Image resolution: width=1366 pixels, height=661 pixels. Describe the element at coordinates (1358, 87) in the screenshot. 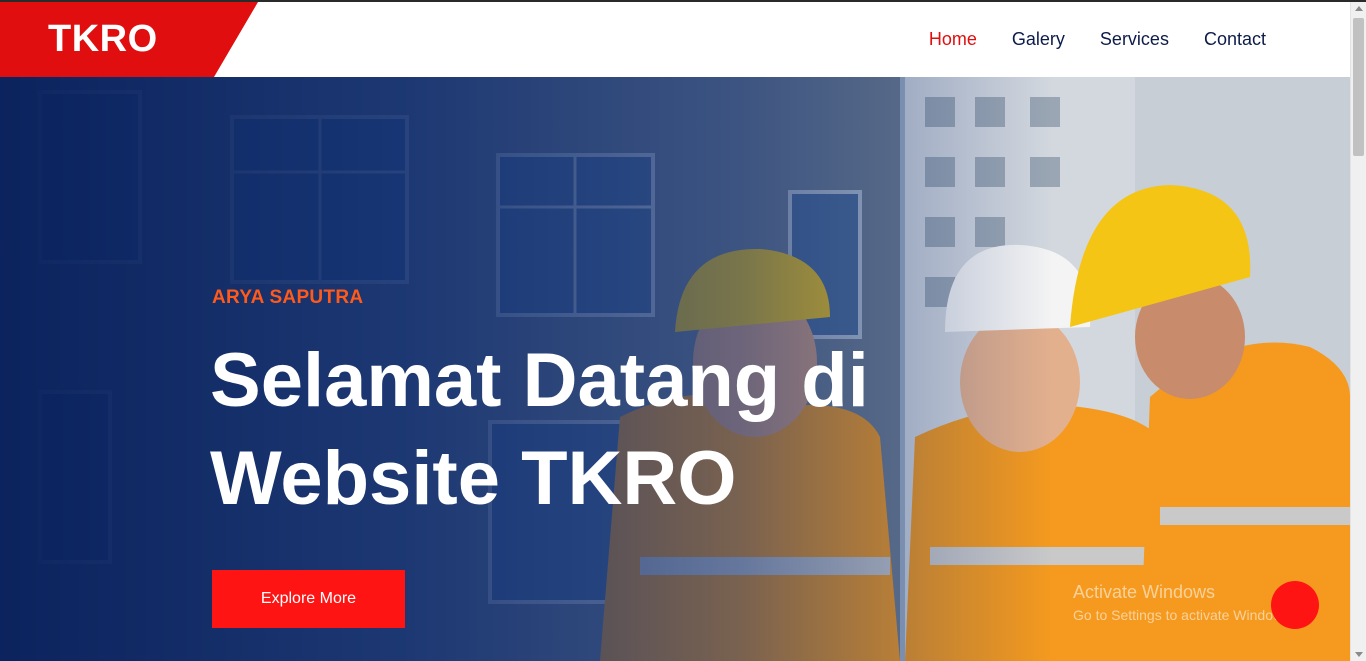

I see `scrollbar-thumb` at that location.